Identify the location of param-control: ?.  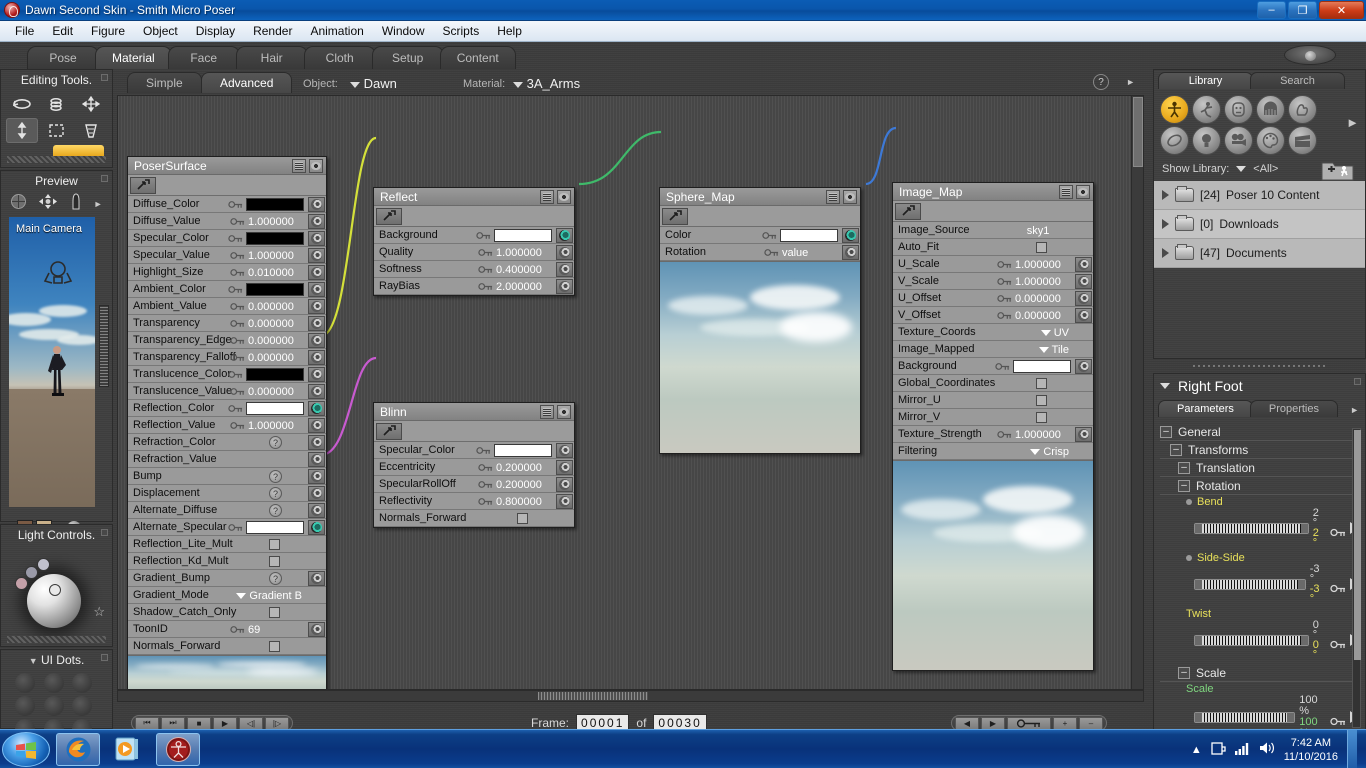
(286, 493).